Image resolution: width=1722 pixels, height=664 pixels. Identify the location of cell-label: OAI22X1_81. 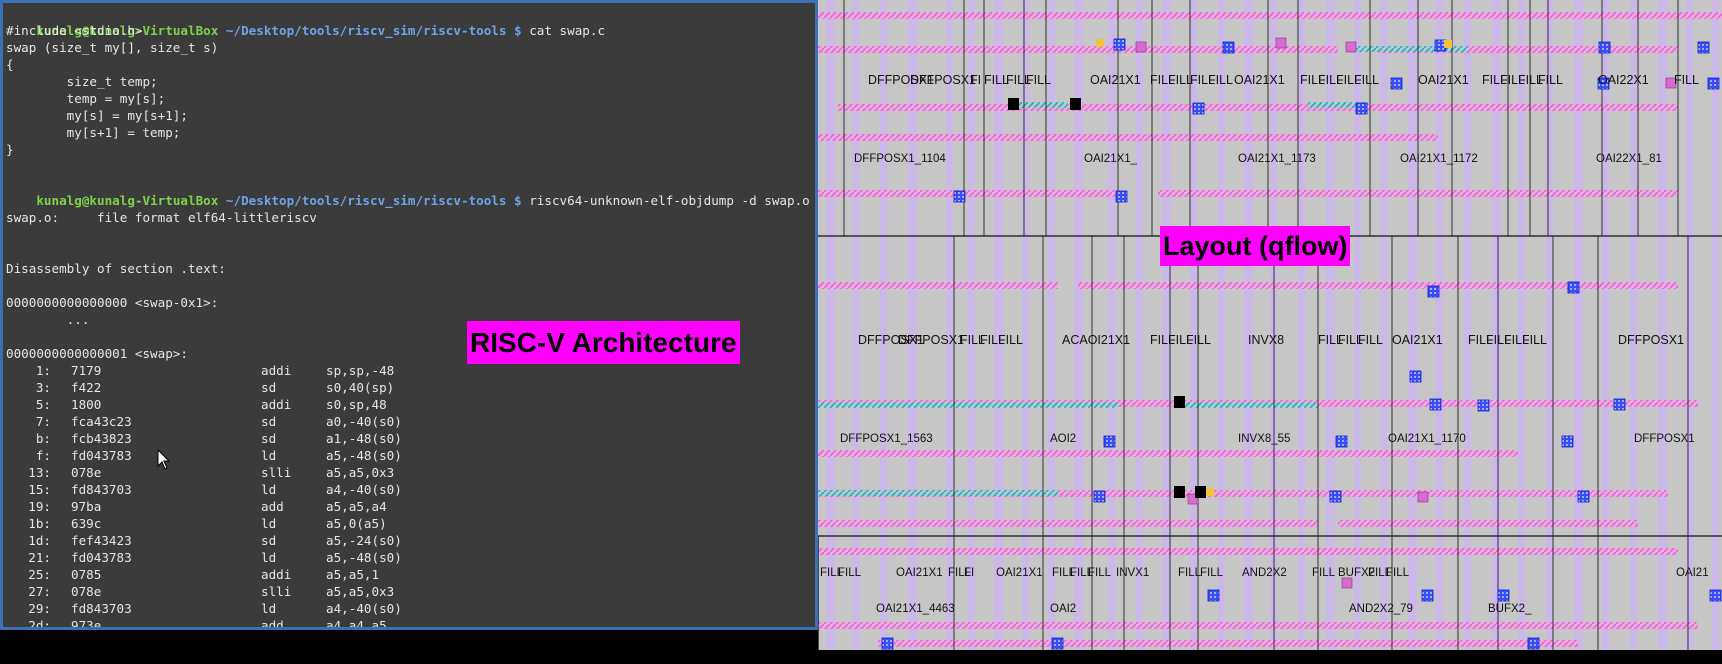
(1629, 159).